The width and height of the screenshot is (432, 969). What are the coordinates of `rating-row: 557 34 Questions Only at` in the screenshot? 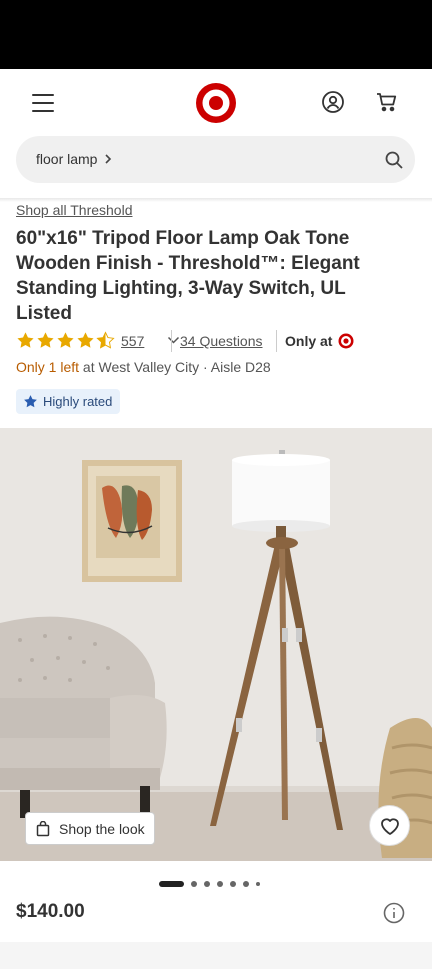 It's located at (216, 341).